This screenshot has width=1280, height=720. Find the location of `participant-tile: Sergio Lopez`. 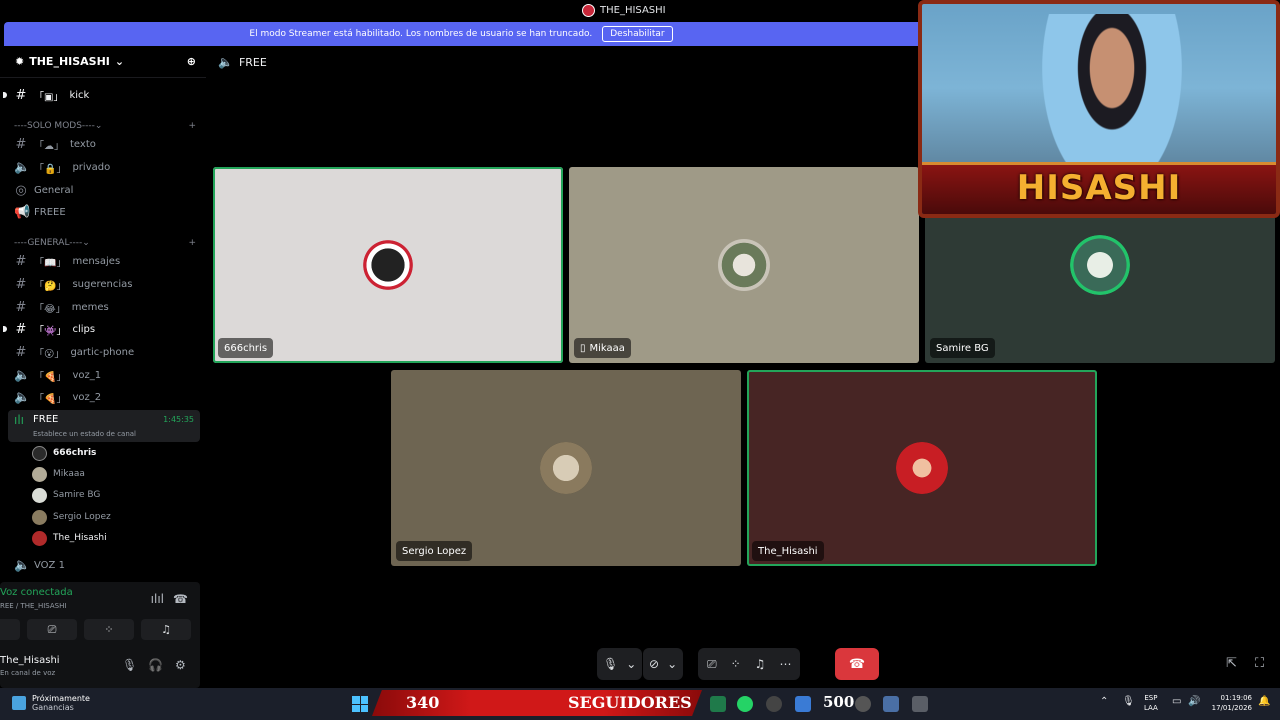

participant-tile: Sergio Lopez is located at coordinates (566, 468).